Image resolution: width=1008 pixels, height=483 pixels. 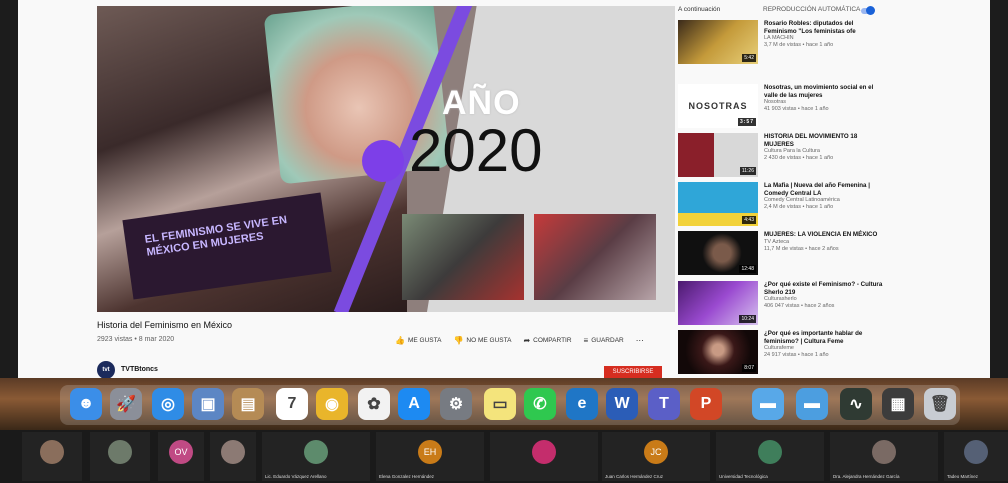 I want to click on dislike-button: 👎 NO ME GUSTA, so click(x=482, y=340).